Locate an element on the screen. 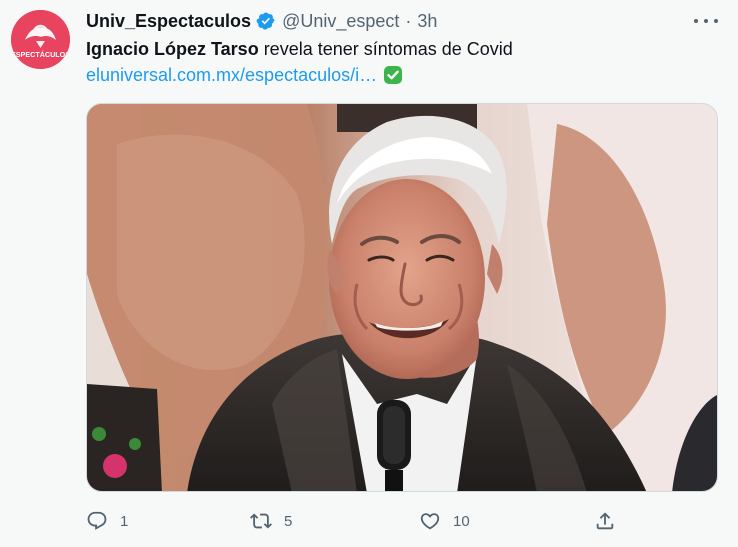 The image size is (738, 547). check-mark-button-icon is located at coordinates (393, 75).